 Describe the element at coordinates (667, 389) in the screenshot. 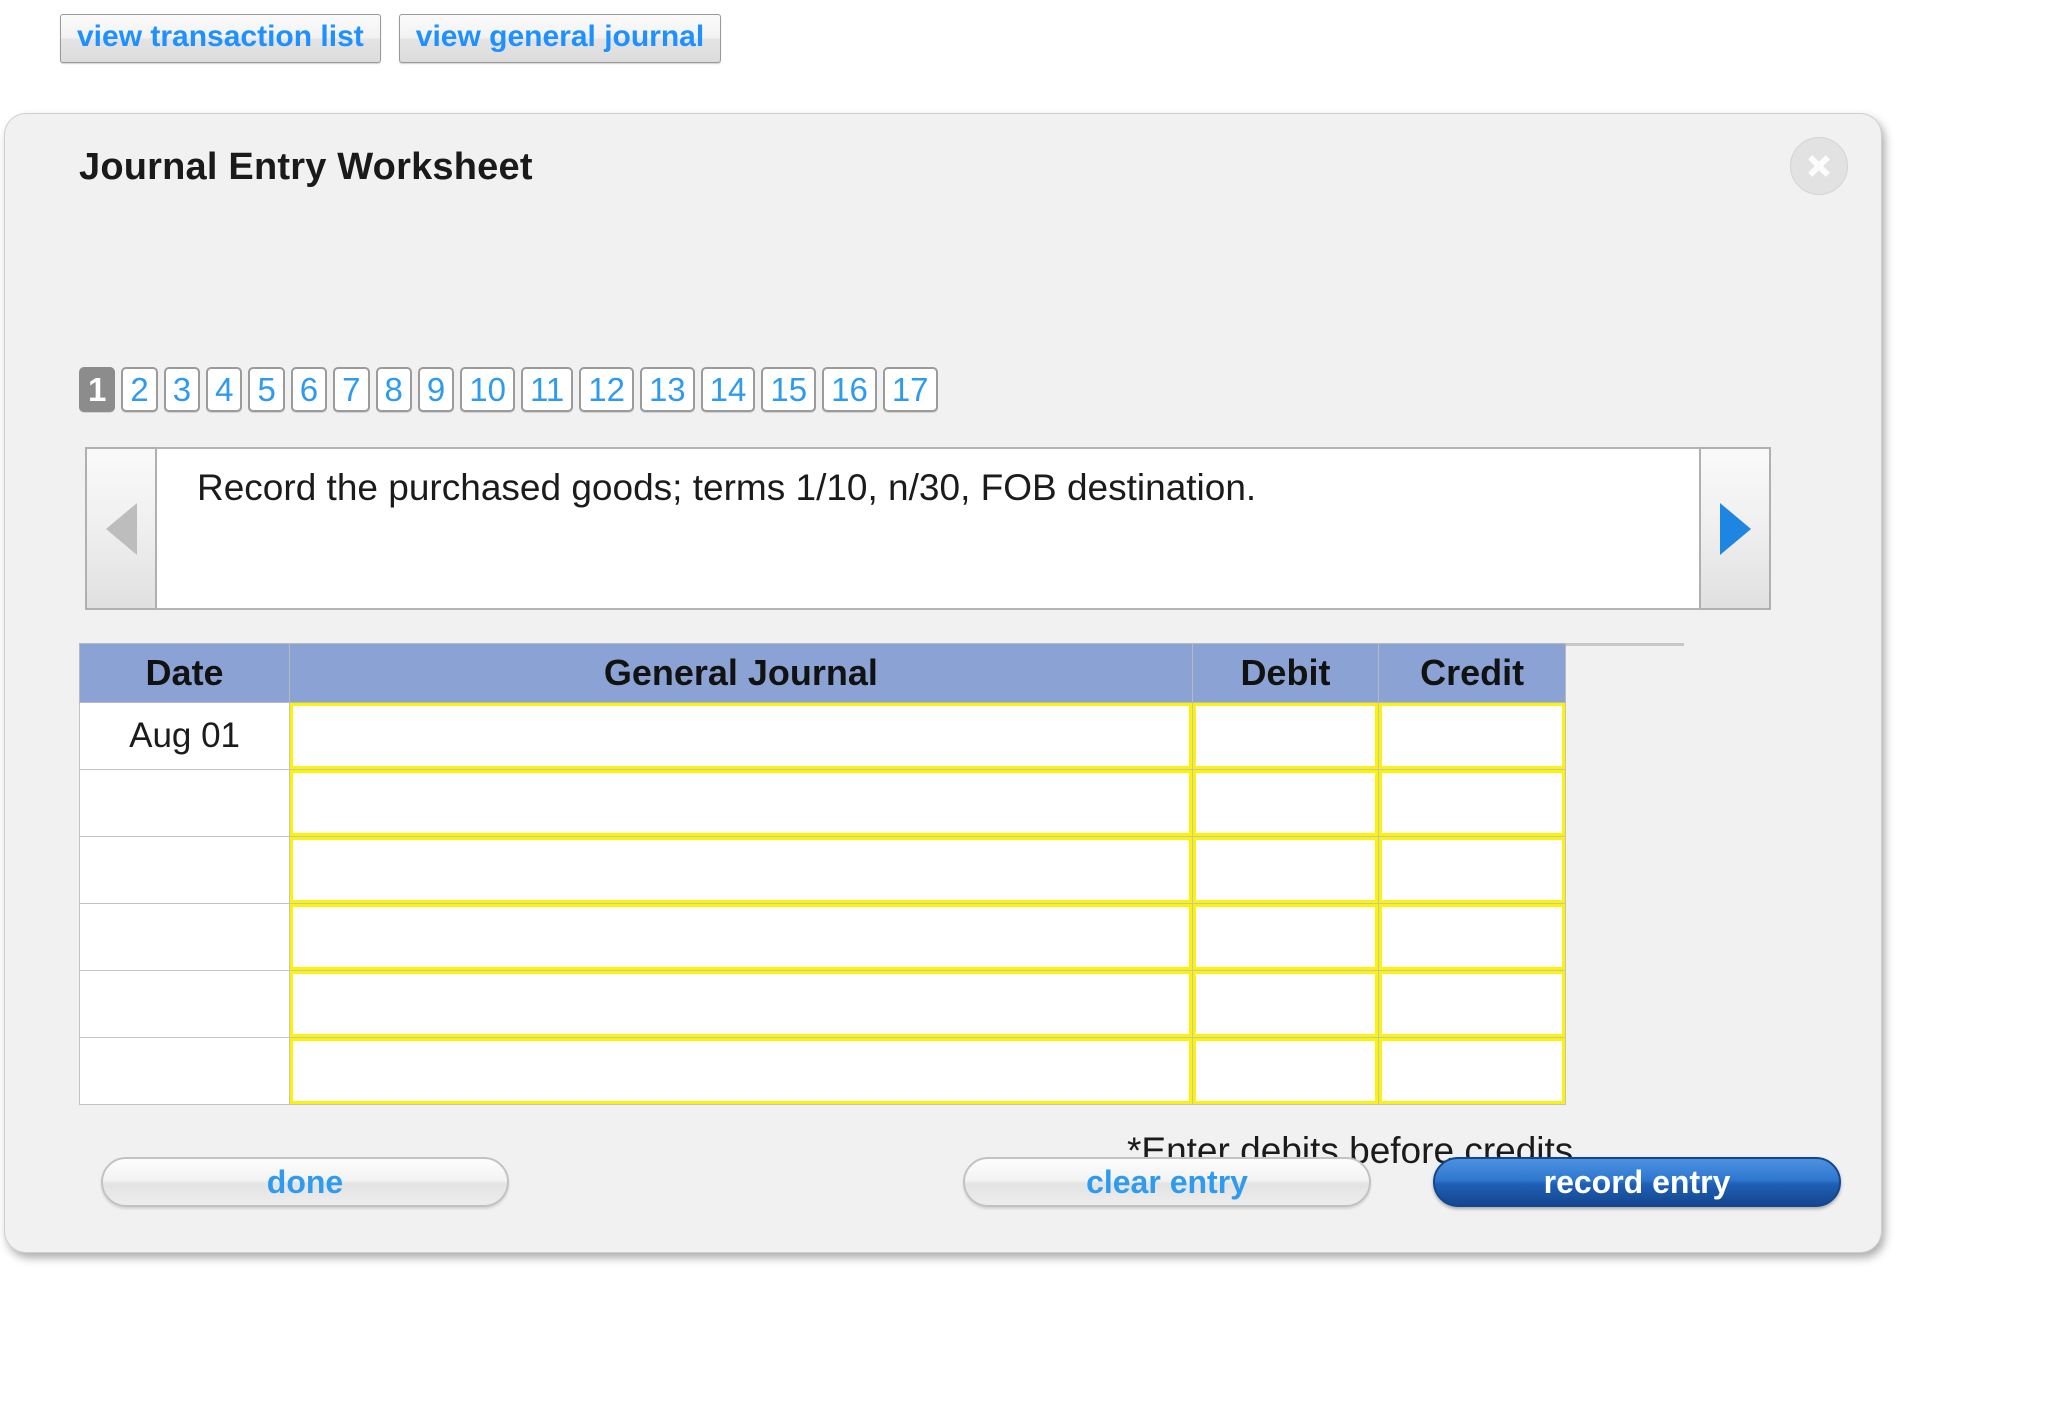

I see `worksheet-tab-13: 13` at that location.